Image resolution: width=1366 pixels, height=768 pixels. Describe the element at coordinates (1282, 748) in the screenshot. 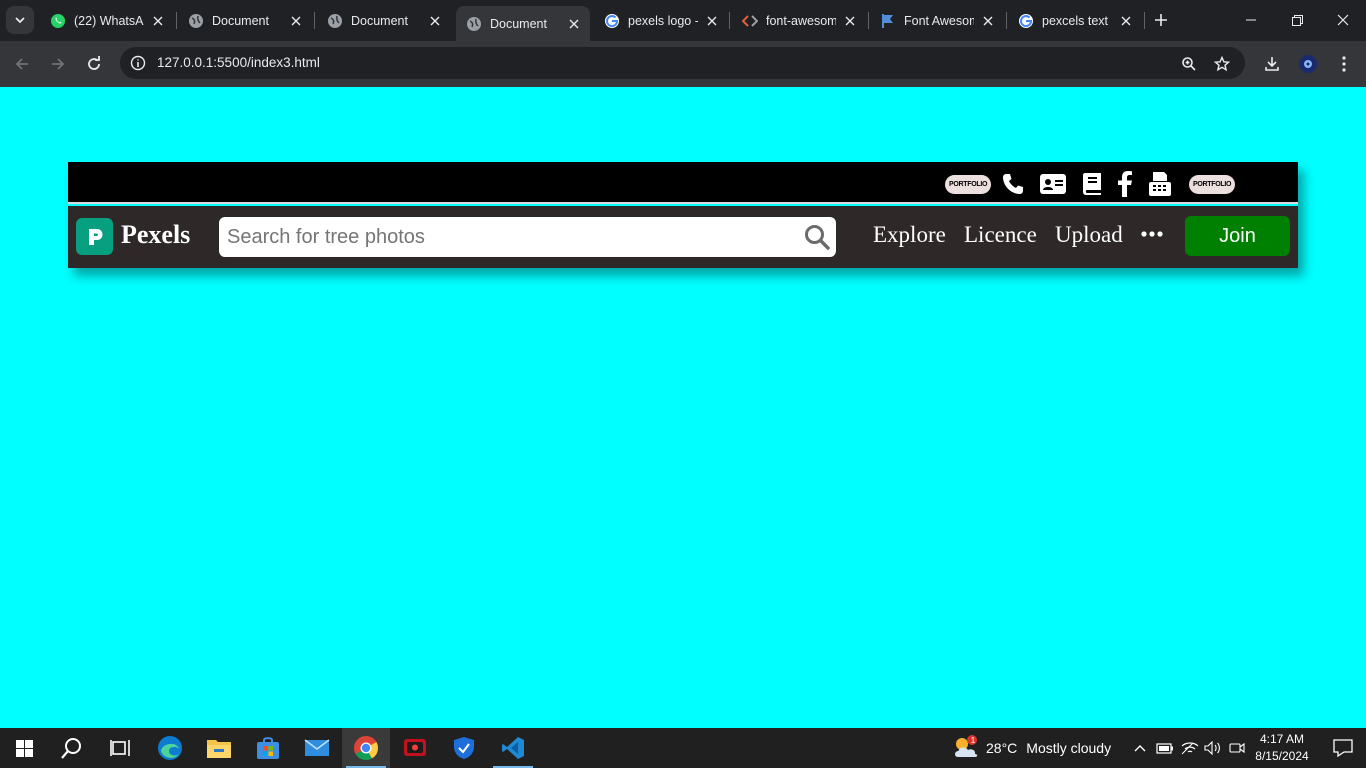

I see `system-clock: 4:17 AM 8/15/2024` at that location.